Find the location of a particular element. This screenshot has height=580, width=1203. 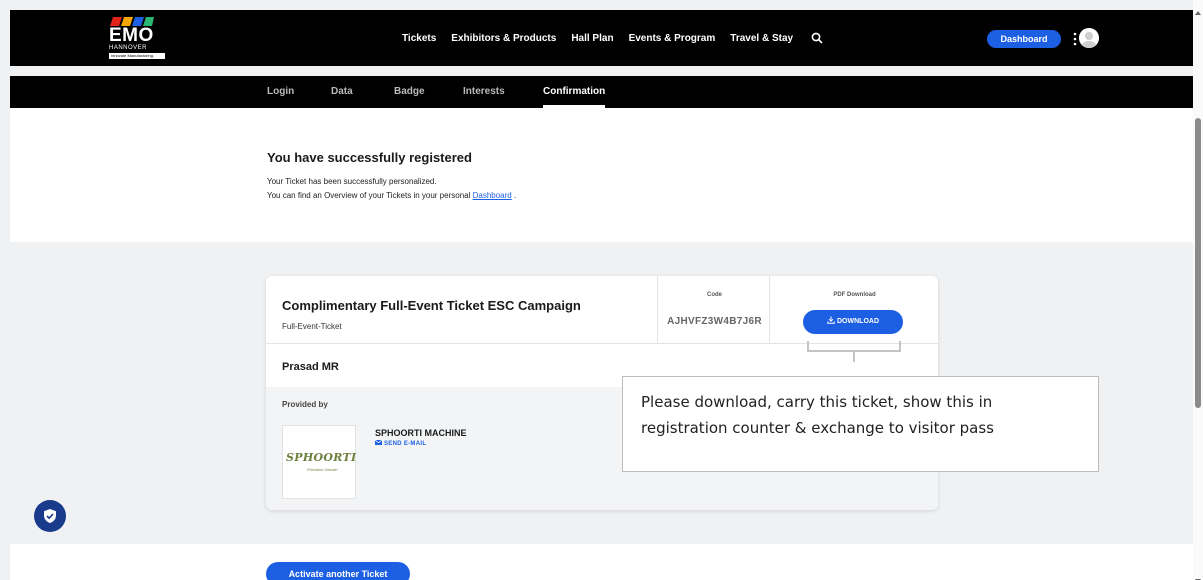

send-email-link: SEND E-MAIL is located at coordinates (400, 443).